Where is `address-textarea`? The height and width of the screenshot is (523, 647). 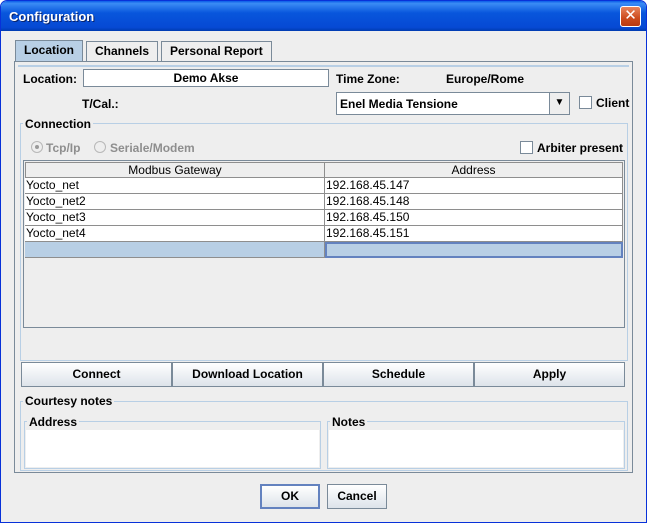
address-textarea is located at coordinates (172, 448).